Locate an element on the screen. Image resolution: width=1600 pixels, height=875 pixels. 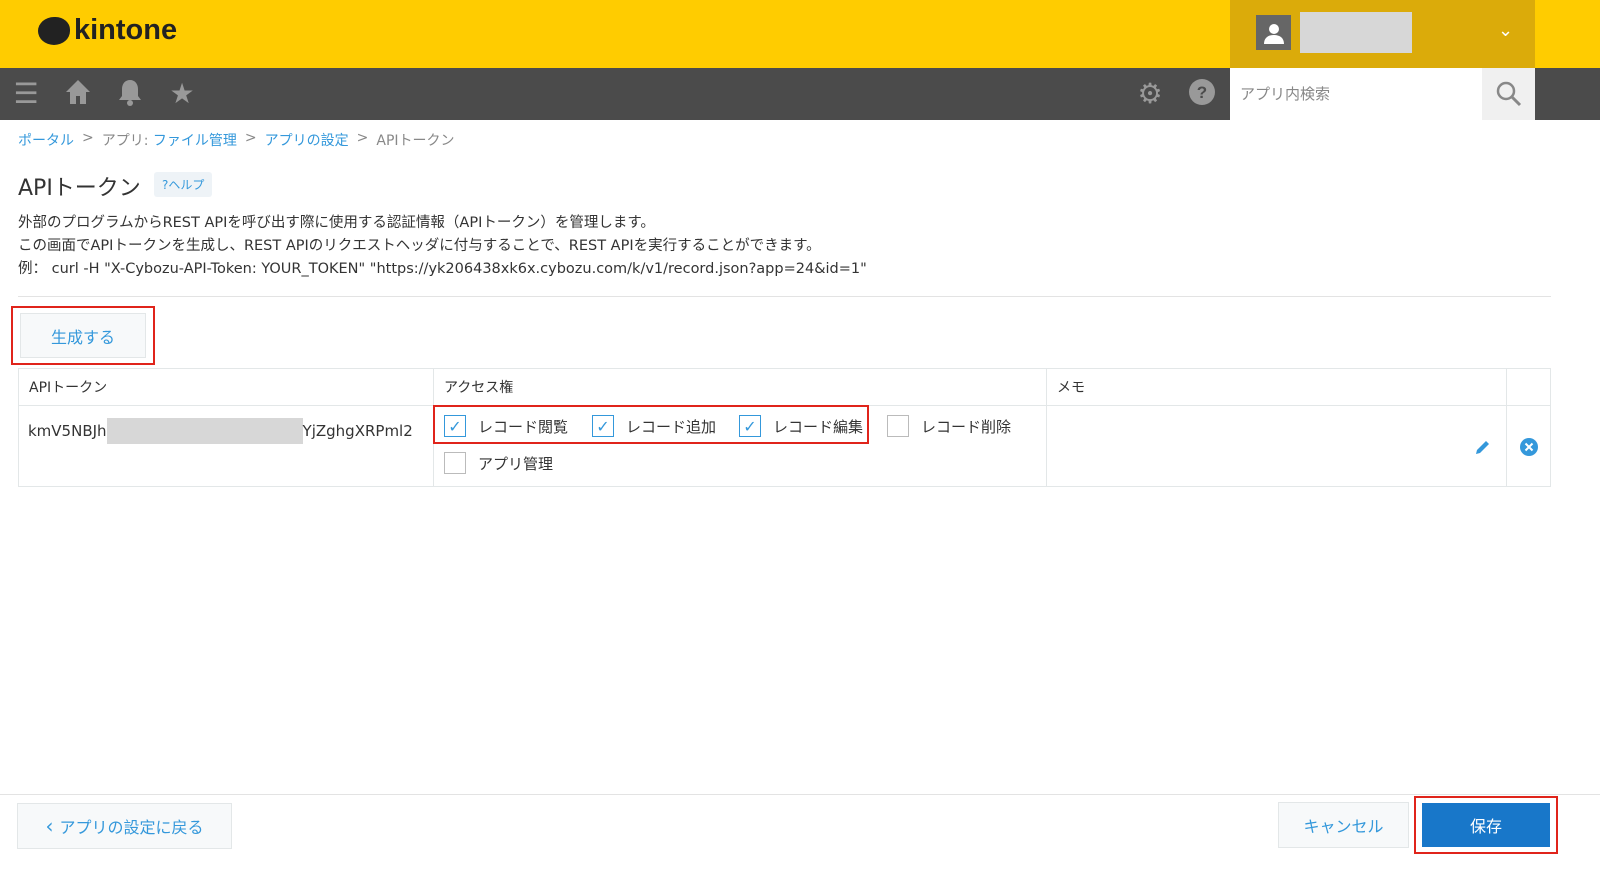
kintone-logo: kintone is located at coordinates (107, 30).